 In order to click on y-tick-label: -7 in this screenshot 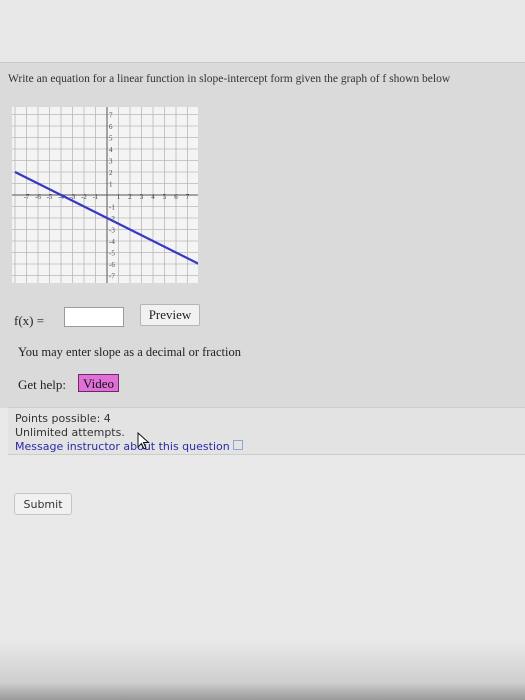, I will do `click(112, 277)`.